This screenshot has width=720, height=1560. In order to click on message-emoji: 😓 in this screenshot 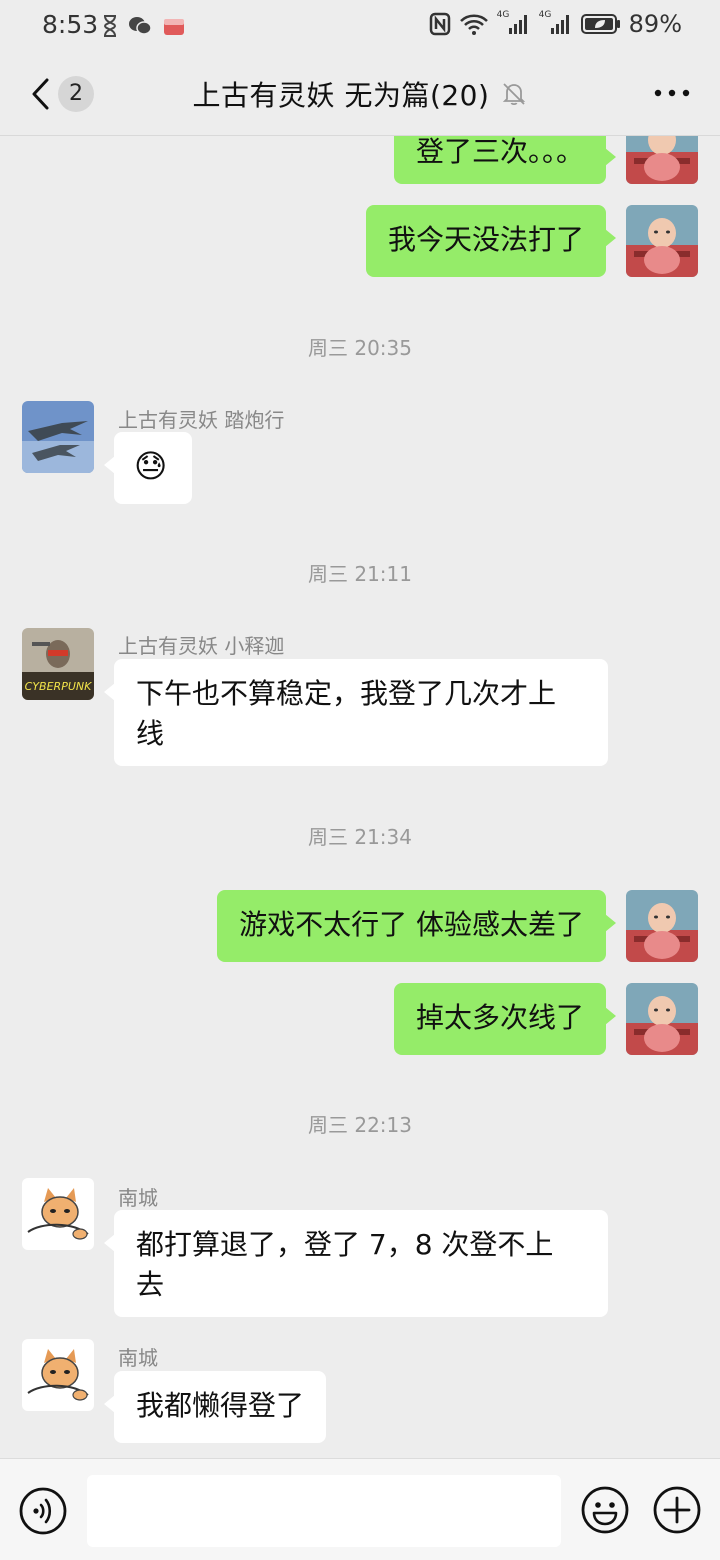, I will do `click(151, 466)`.